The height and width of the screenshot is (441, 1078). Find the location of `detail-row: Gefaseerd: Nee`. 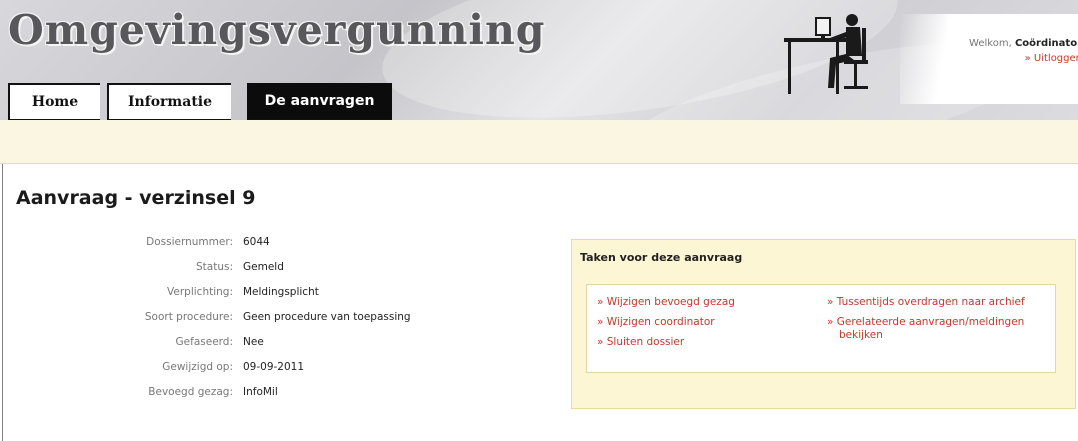

detail-row: Gefaseerd: Nee is located at coordinates (230, 346).